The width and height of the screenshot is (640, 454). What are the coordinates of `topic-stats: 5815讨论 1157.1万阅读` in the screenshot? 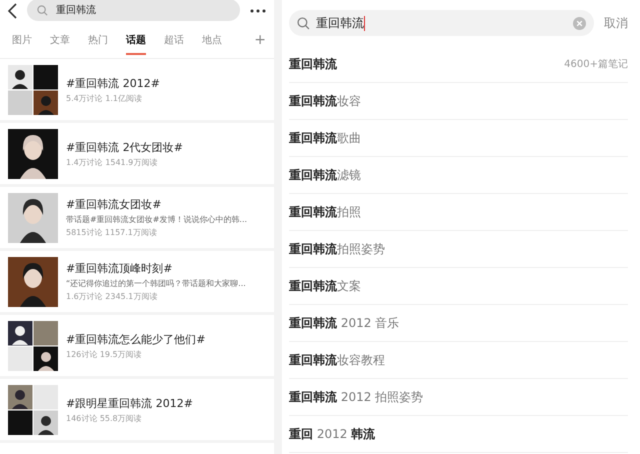 It's located at (112, 232).